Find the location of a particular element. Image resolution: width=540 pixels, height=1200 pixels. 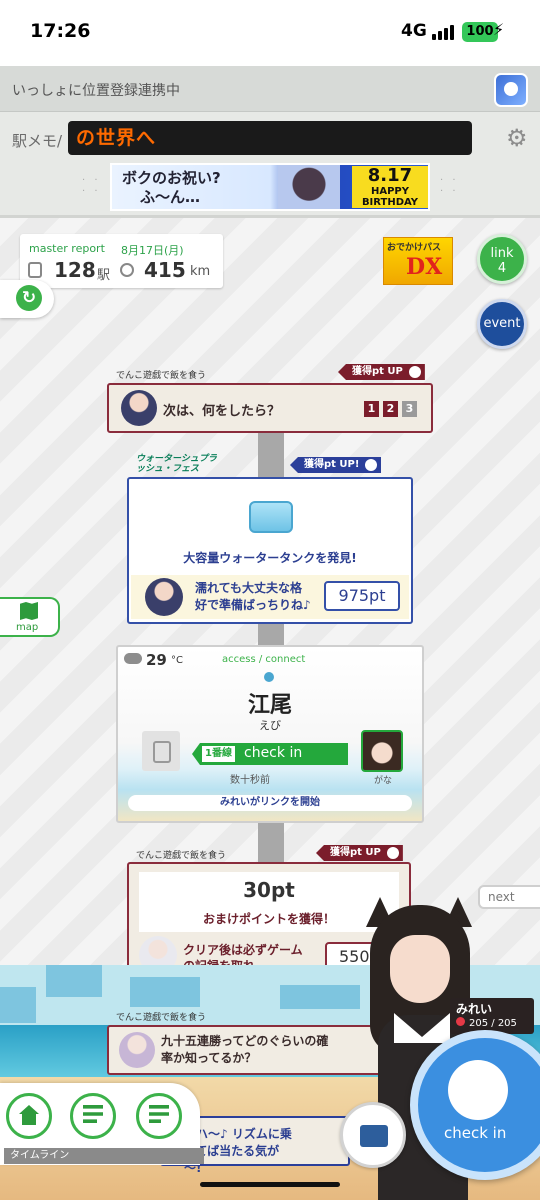

platform-label: 1番線 is located at coordinates (218, 754).